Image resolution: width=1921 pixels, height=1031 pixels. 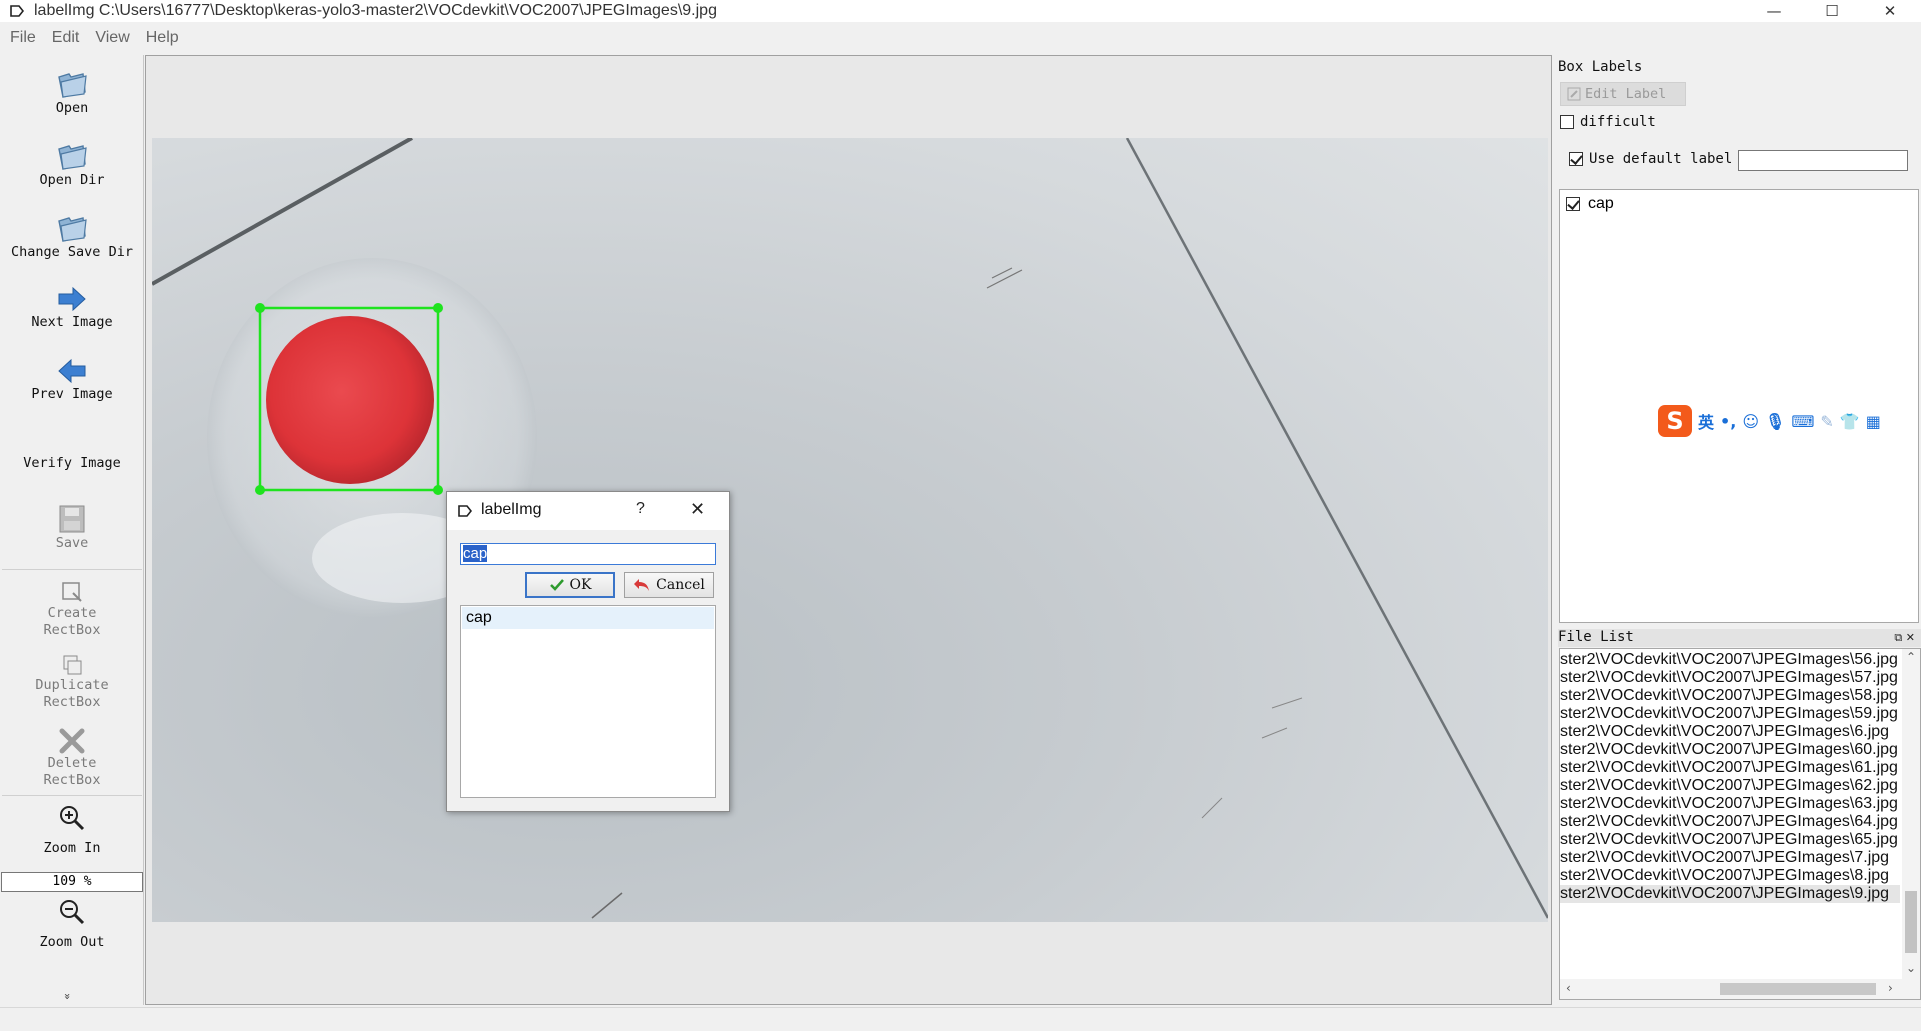 I want to click on menu-edit: Edit, so click(x=66, y=38).